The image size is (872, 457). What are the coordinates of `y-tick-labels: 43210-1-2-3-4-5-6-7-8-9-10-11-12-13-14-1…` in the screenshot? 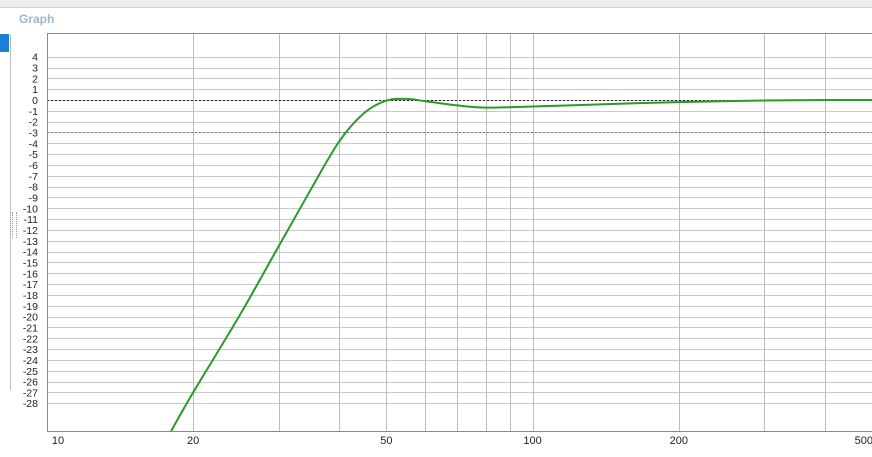 It's located at (30, 231).